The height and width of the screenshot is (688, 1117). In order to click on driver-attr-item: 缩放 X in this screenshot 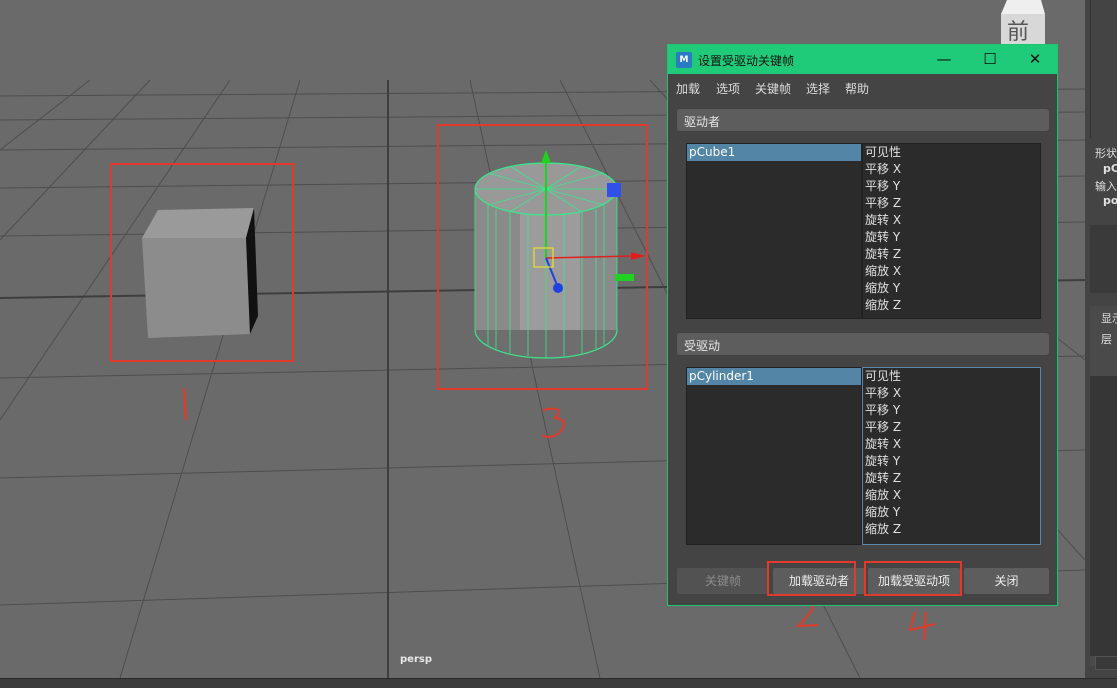, I will do `click(951, 271)`.